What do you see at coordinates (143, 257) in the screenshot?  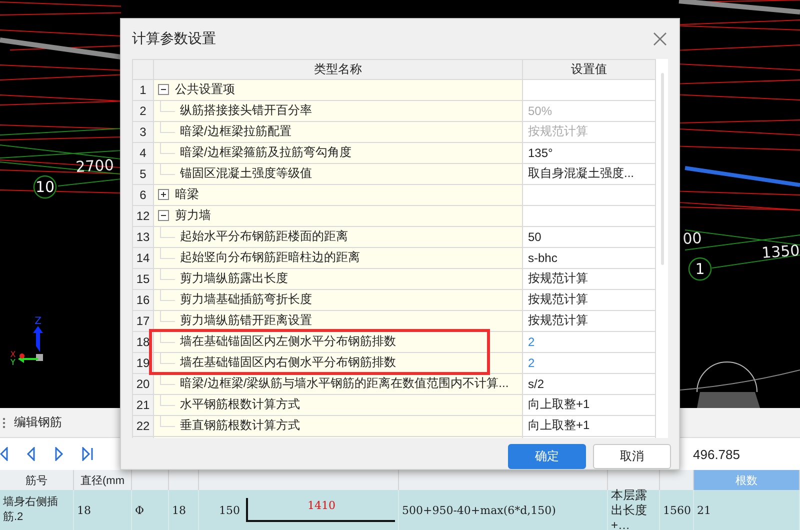 I see `row-number: 14` at bounding box center [143, 257].